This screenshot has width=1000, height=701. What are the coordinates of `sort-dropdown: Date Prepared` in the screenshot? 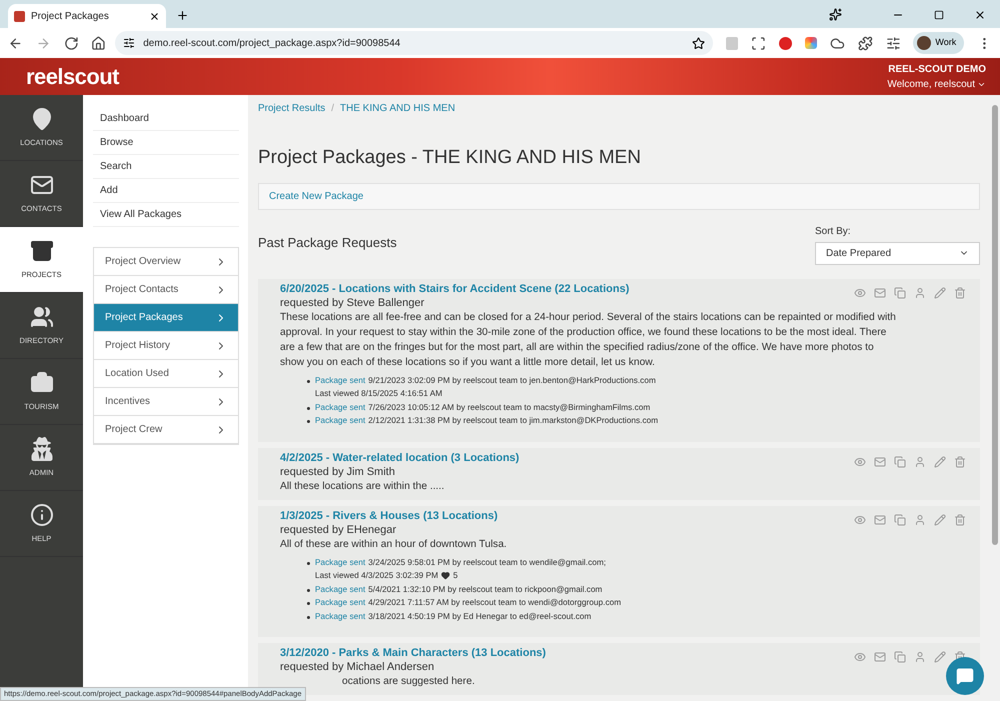 It's located at (897, 253).